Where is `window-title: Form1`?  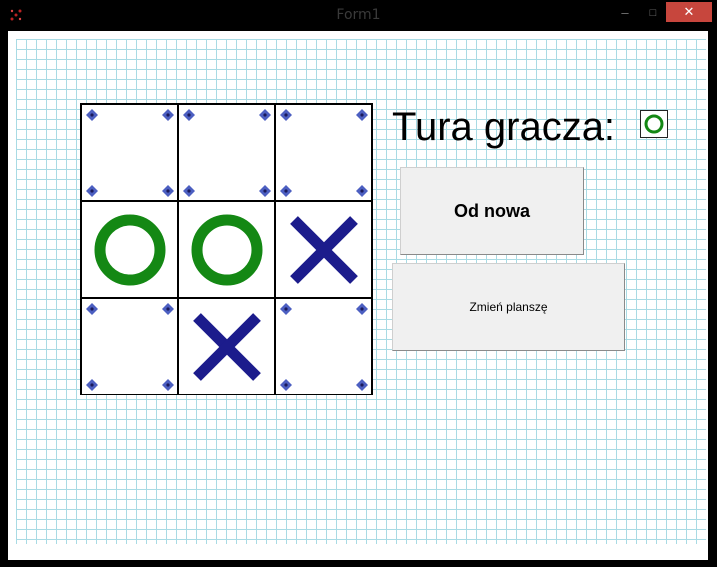
window-title: Form1 is located at coordinates (358, 15).